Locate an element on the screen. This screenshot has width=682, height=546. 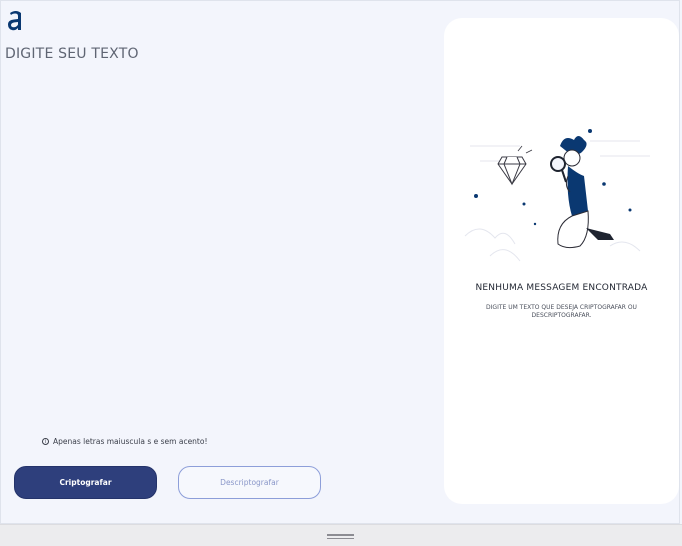
decrypt-button: Descriptografar is located at coordinates (249, 482).